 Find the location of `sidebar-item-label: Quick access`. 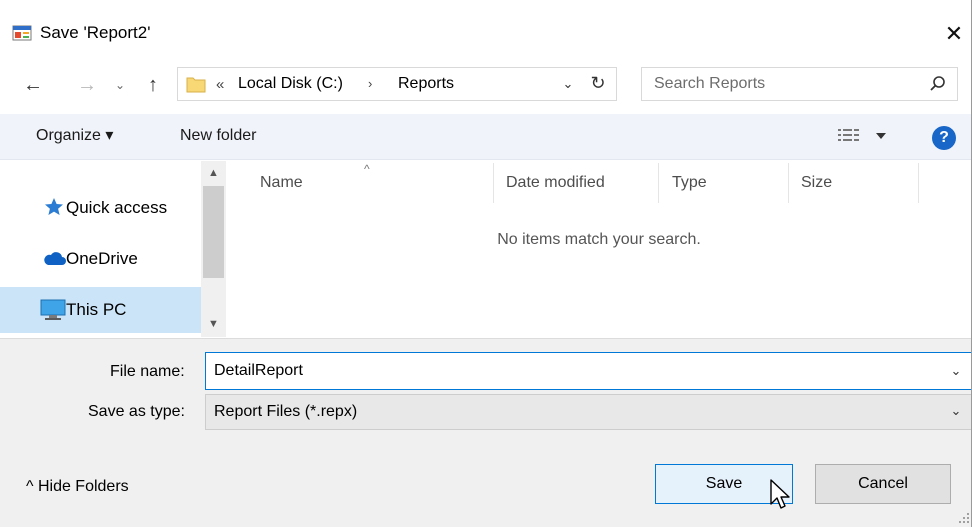

sidebar-item-label: Quick access is located at coordinates (117, 207).